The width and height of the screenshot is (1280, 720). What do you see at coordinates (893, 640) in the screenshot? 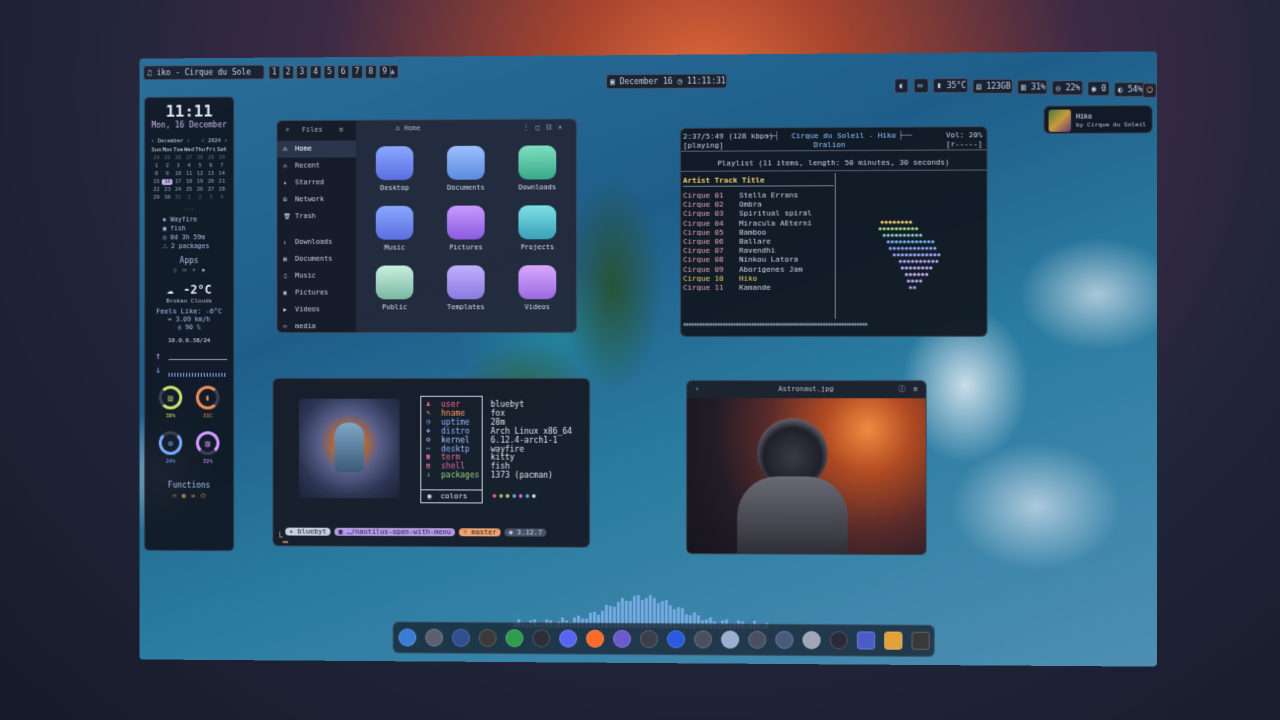
I see `chrome-icon` at bounding box center [893, 640].